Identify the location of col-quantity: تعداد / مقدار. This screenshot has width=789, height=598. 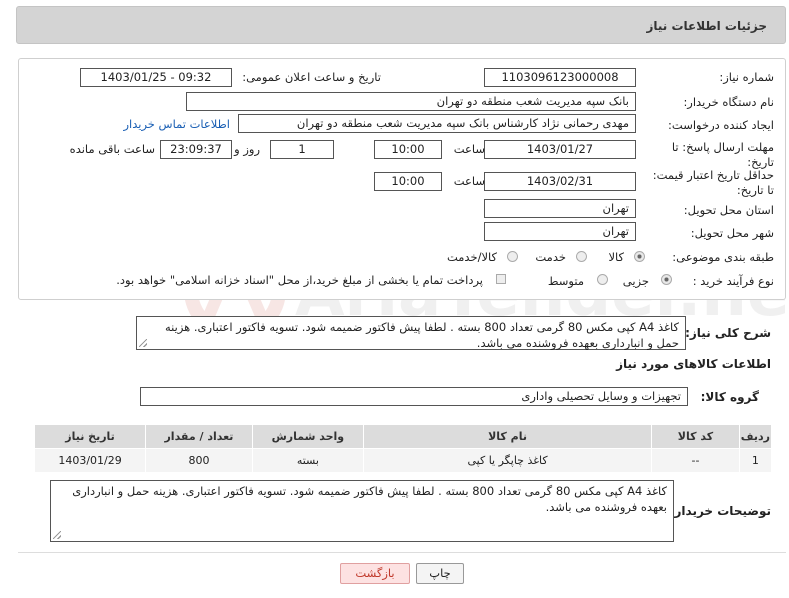
(199, 436).